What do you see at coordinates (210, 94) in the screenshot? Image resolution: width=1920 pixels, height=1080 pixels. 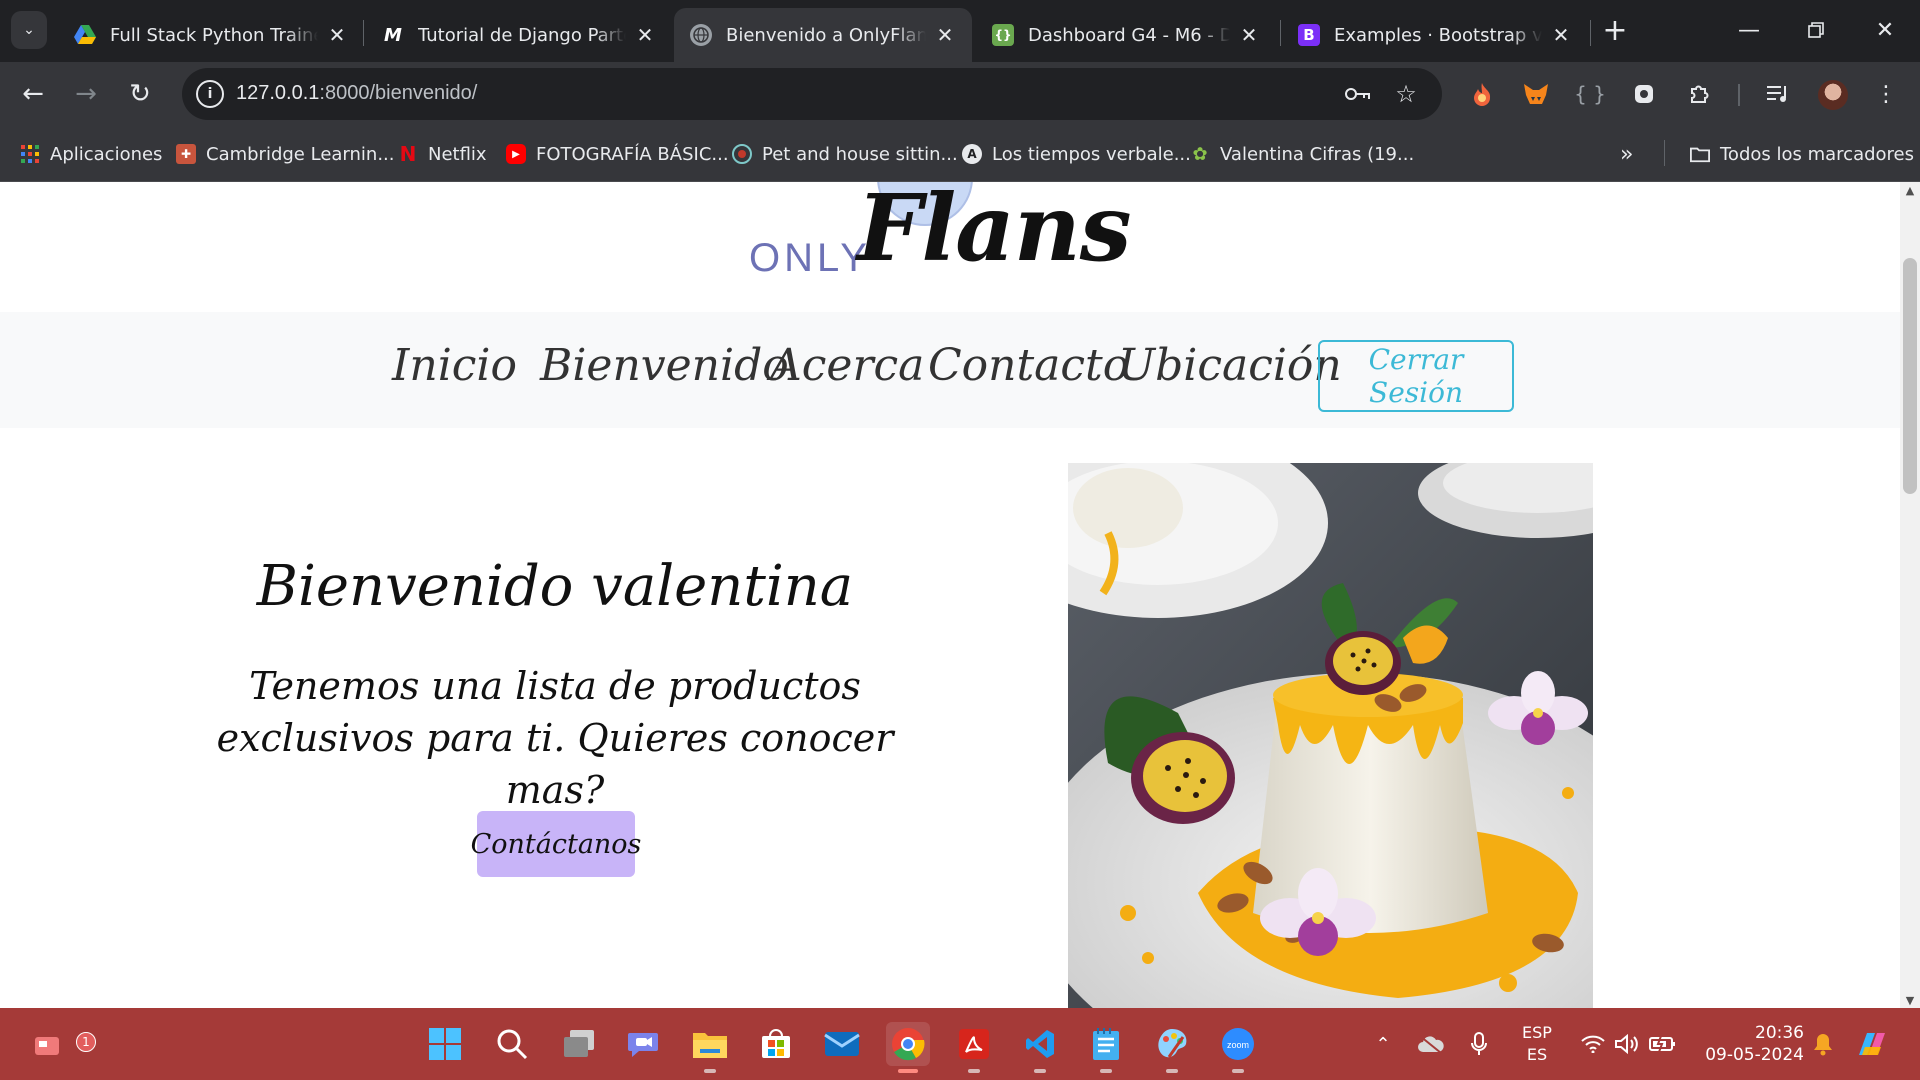 I see `site-info-icon: i` at bounding box center [210, 94].